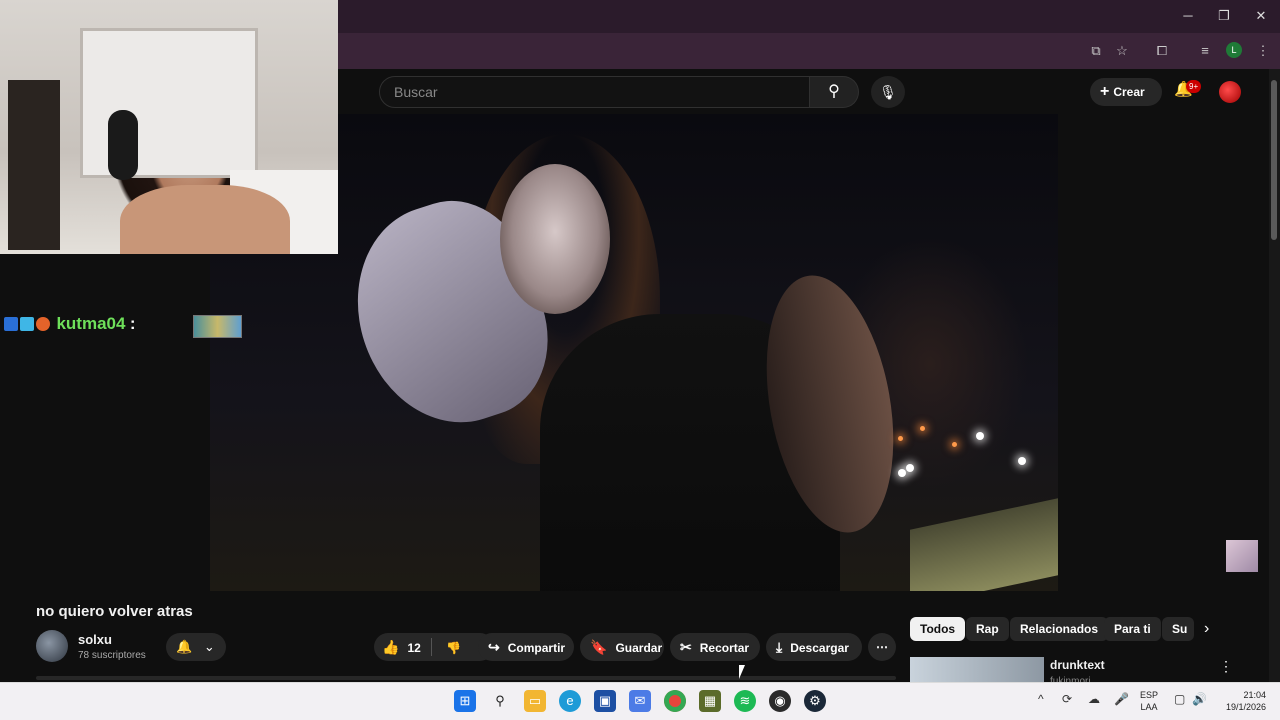  What do you see at coordinates (1059, 629) in the screenshot?
I see `chip-relacionados: Relacionados` at bounding box center [1059, 629].